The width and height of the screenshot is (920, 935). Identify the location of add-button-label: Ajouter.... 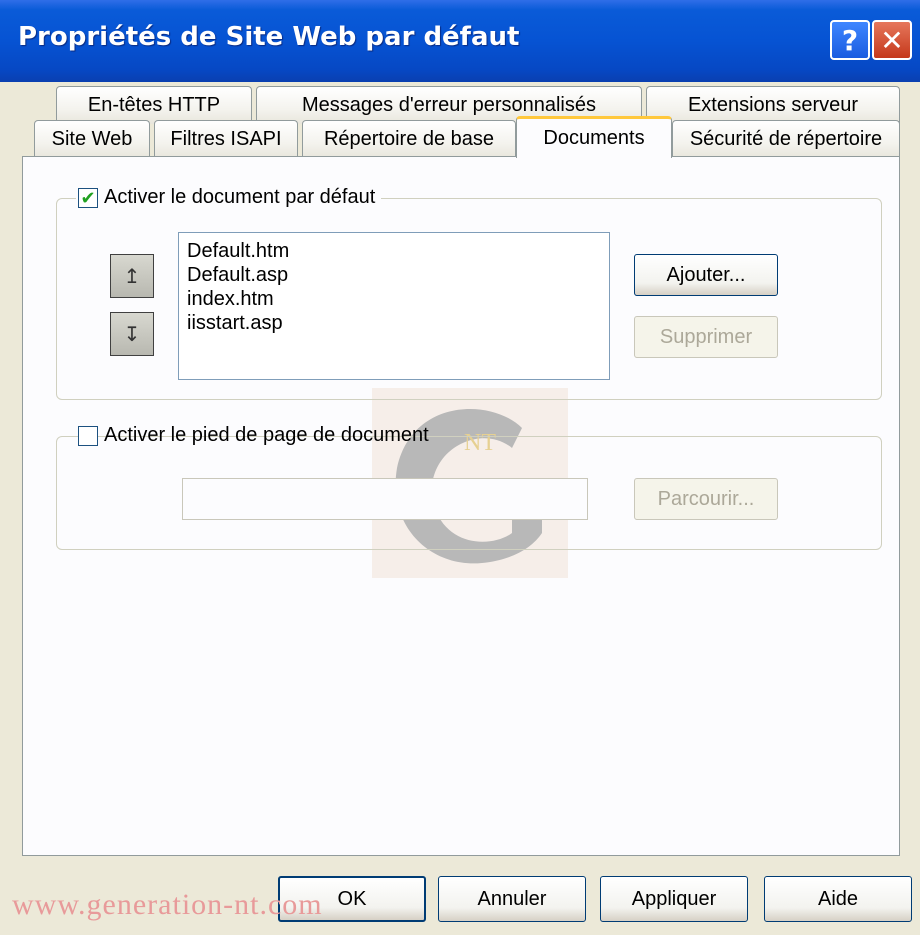
(706, 274).